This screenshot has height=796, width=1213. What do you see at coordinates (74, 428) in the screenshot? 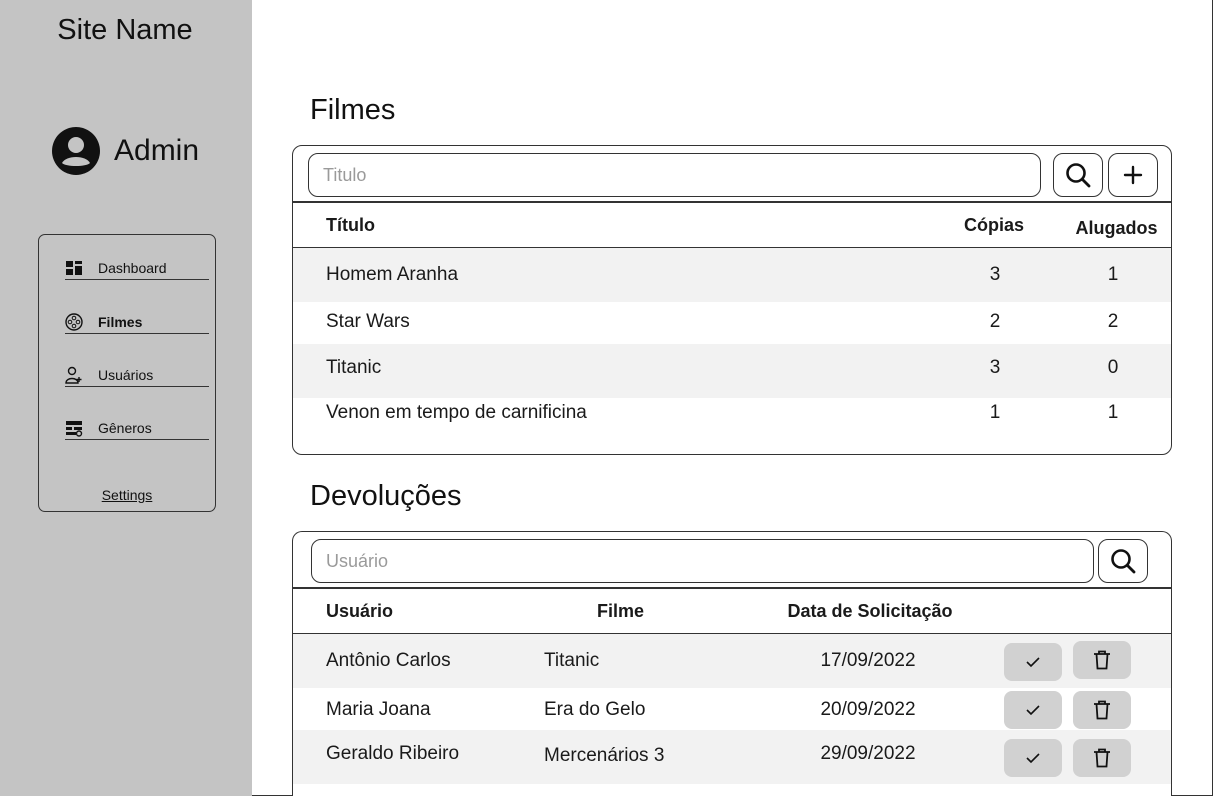
I see `genres-icon` at bounding box center [74, 428].